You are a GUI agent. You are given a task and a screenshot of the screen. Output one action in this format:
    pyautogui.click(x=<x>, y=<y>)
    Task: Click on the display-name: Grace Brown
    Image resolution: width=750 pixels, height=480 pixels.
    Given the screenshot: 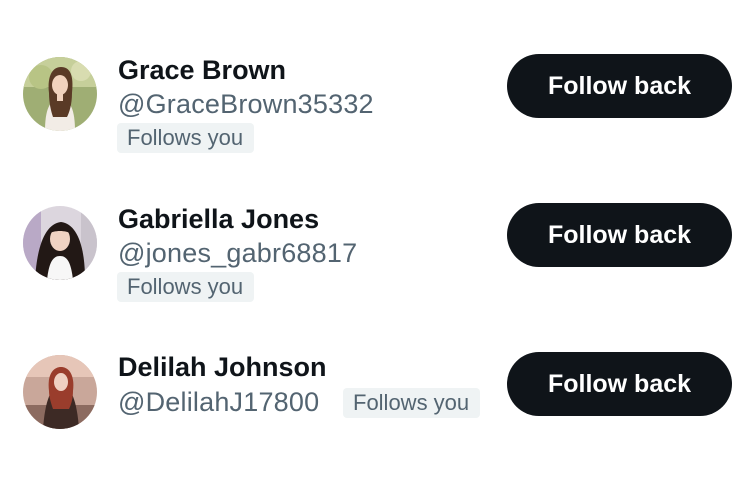 What is the action you would take?
    pyautogui.click(x=202, y=70)
    